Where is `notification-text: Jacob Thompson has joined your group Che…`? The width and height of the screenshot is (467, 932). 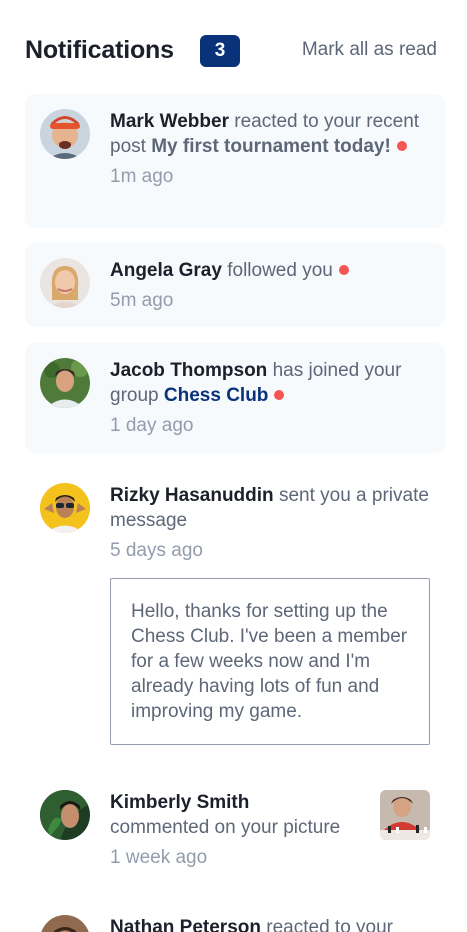
notification-text: Jacob Thompson has joined your group Che… is located at coordinates (271, 398).